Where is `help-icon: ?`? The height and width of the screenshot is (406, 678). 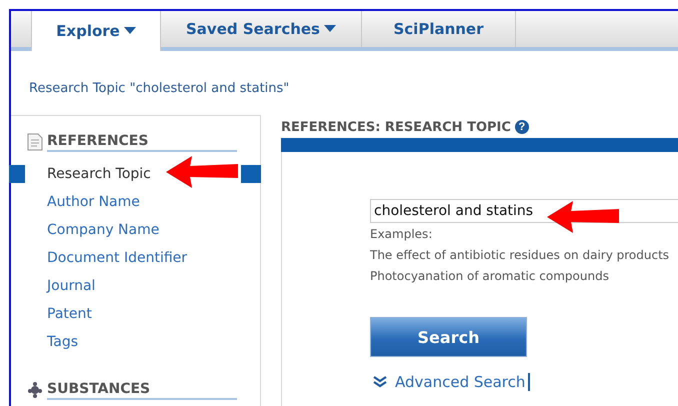 help-icon: ? is located at coordinates (521, 127).